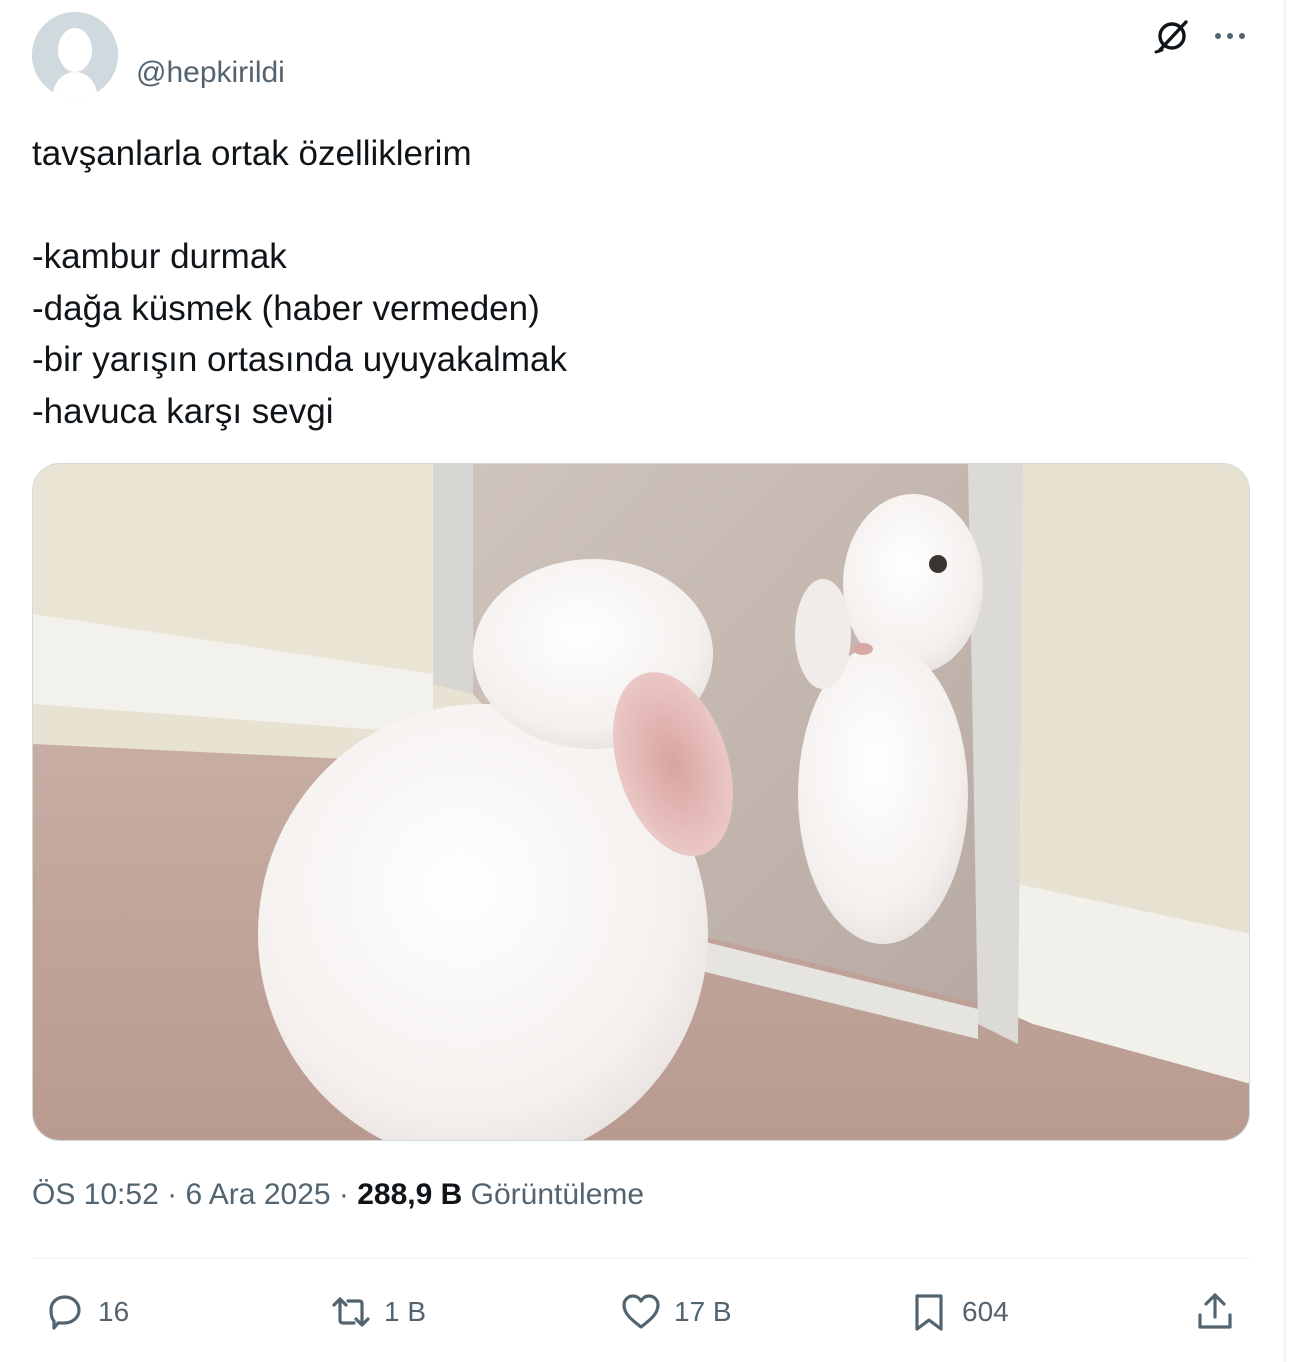 This screenshot has width=1292, height=1362. What do you see at coordinates (703, 1311) in the screenshot?
I see `like-count: 17 B` at bounding box center [703, 1311].